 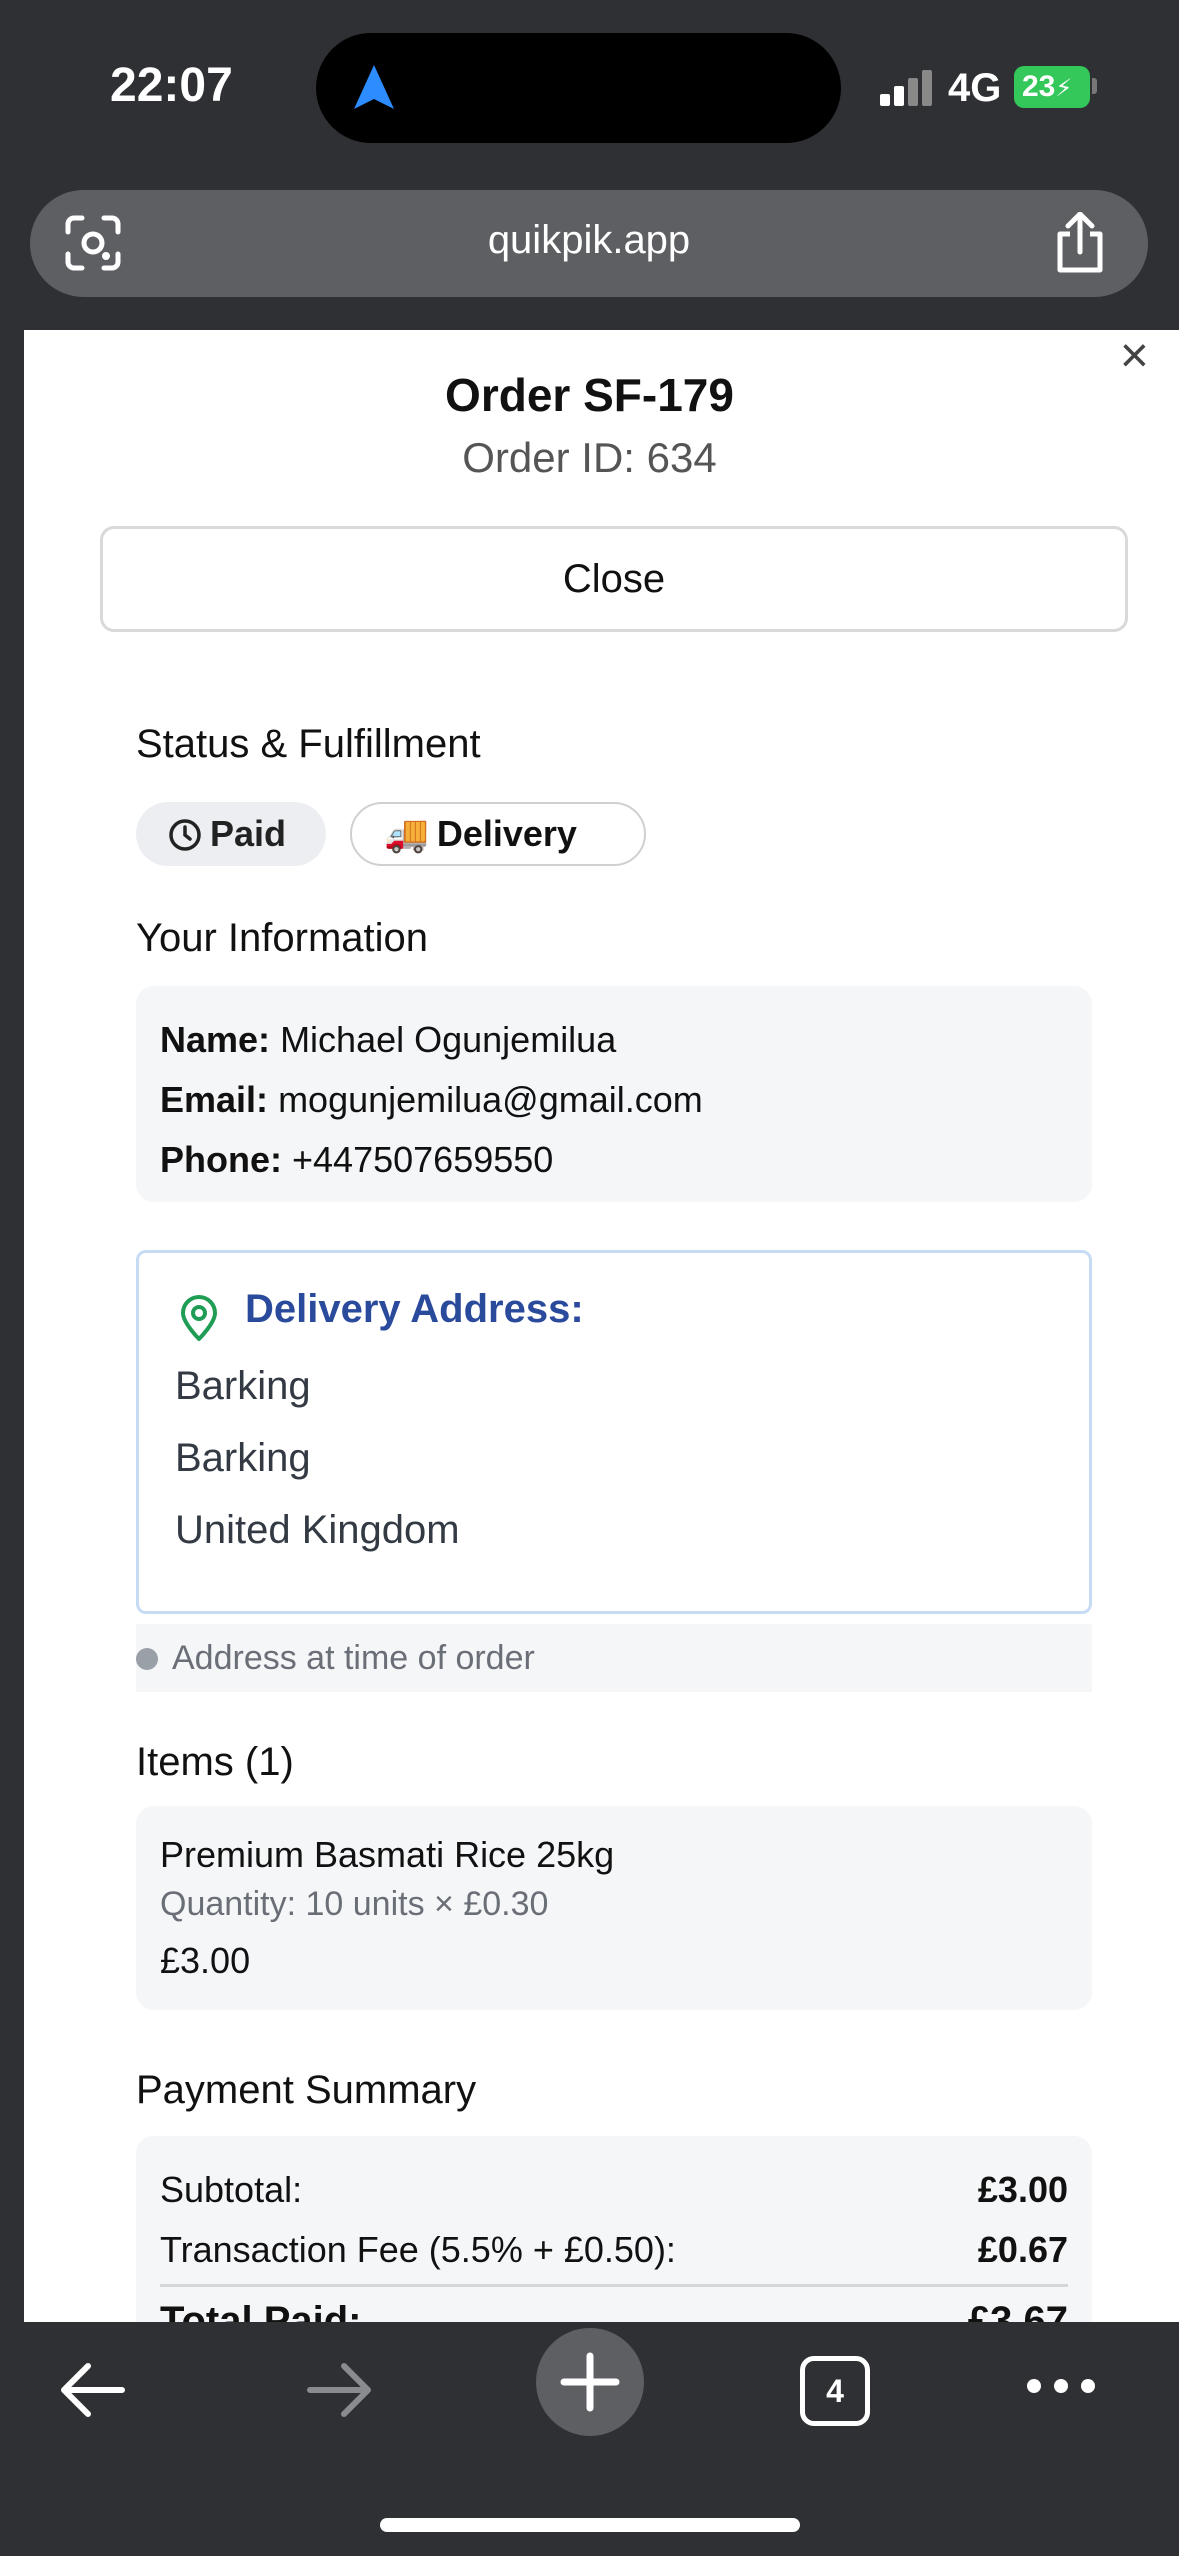 What do you see at coordinates (317, 1530) in the screenshot?
I see `address-line: United Kingdom` at bounding box center [317, 1530].